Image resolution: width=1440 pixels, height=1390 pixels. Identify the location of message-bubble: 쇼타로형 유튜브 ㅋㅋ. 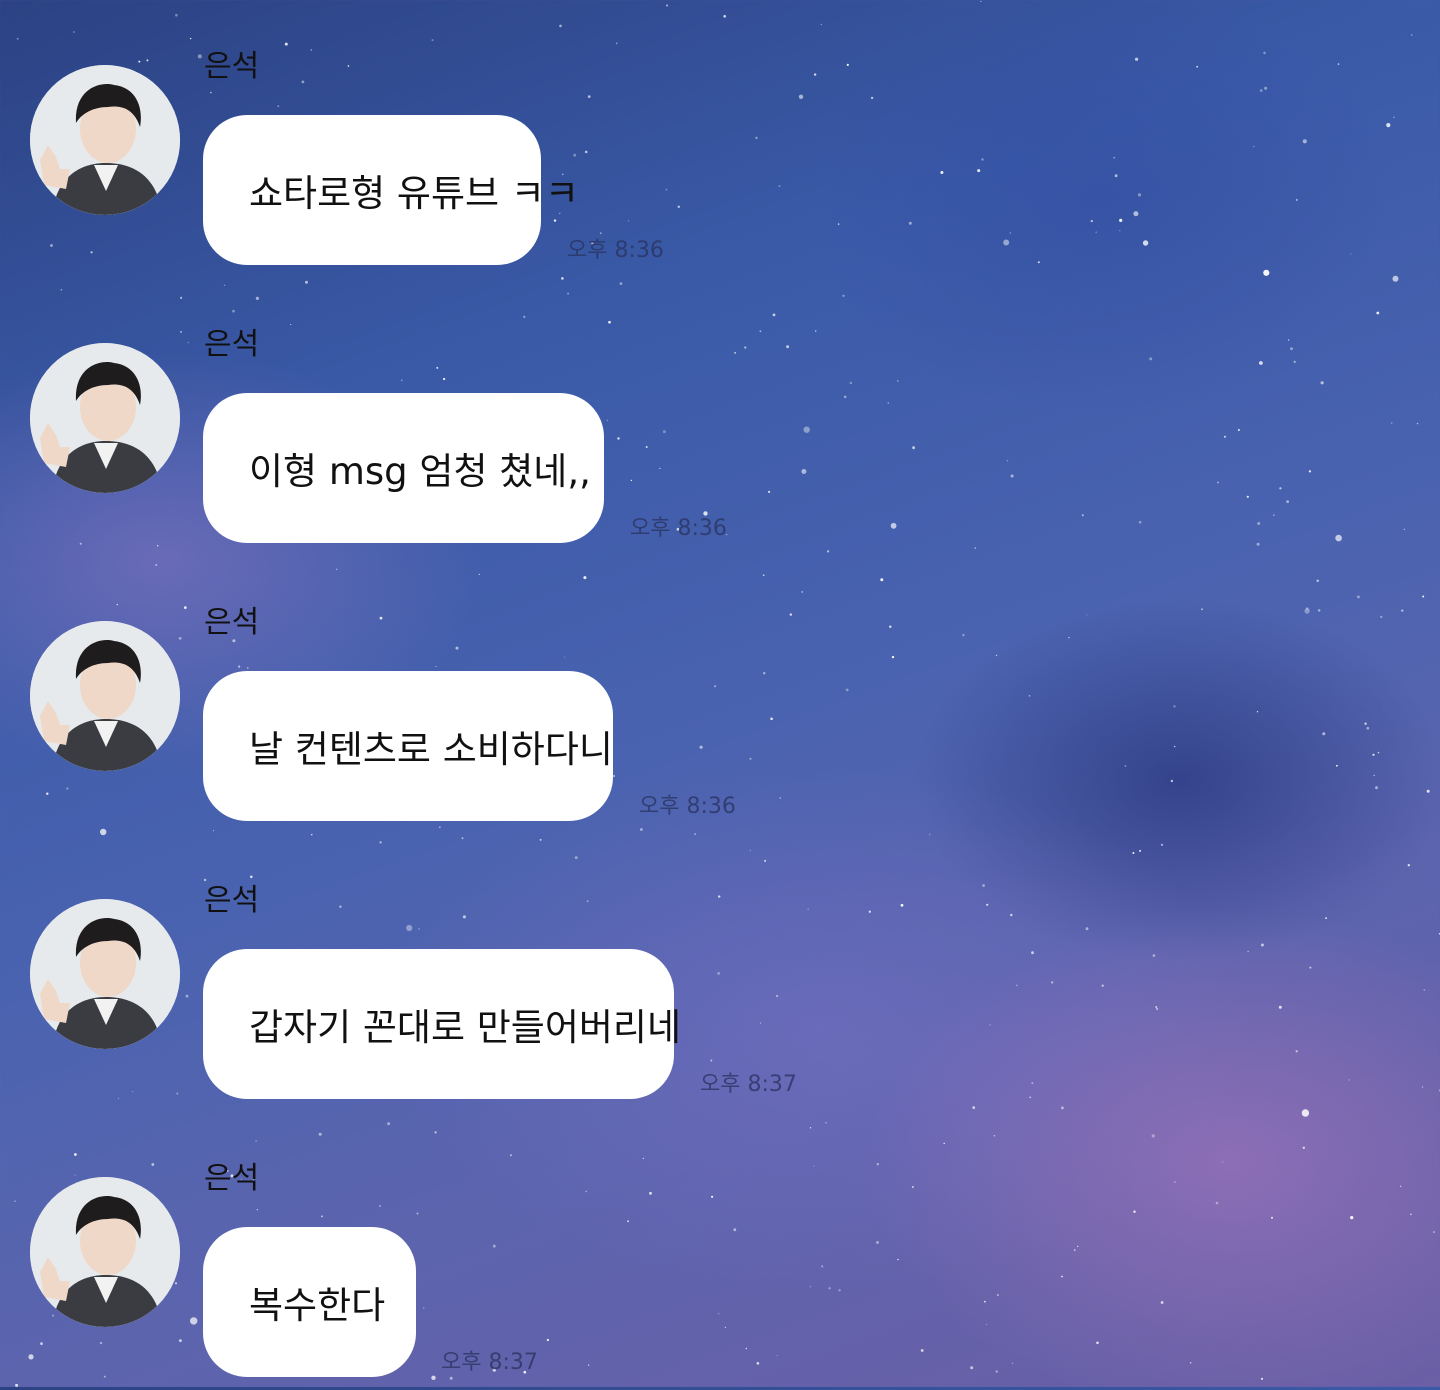
(391, 190).